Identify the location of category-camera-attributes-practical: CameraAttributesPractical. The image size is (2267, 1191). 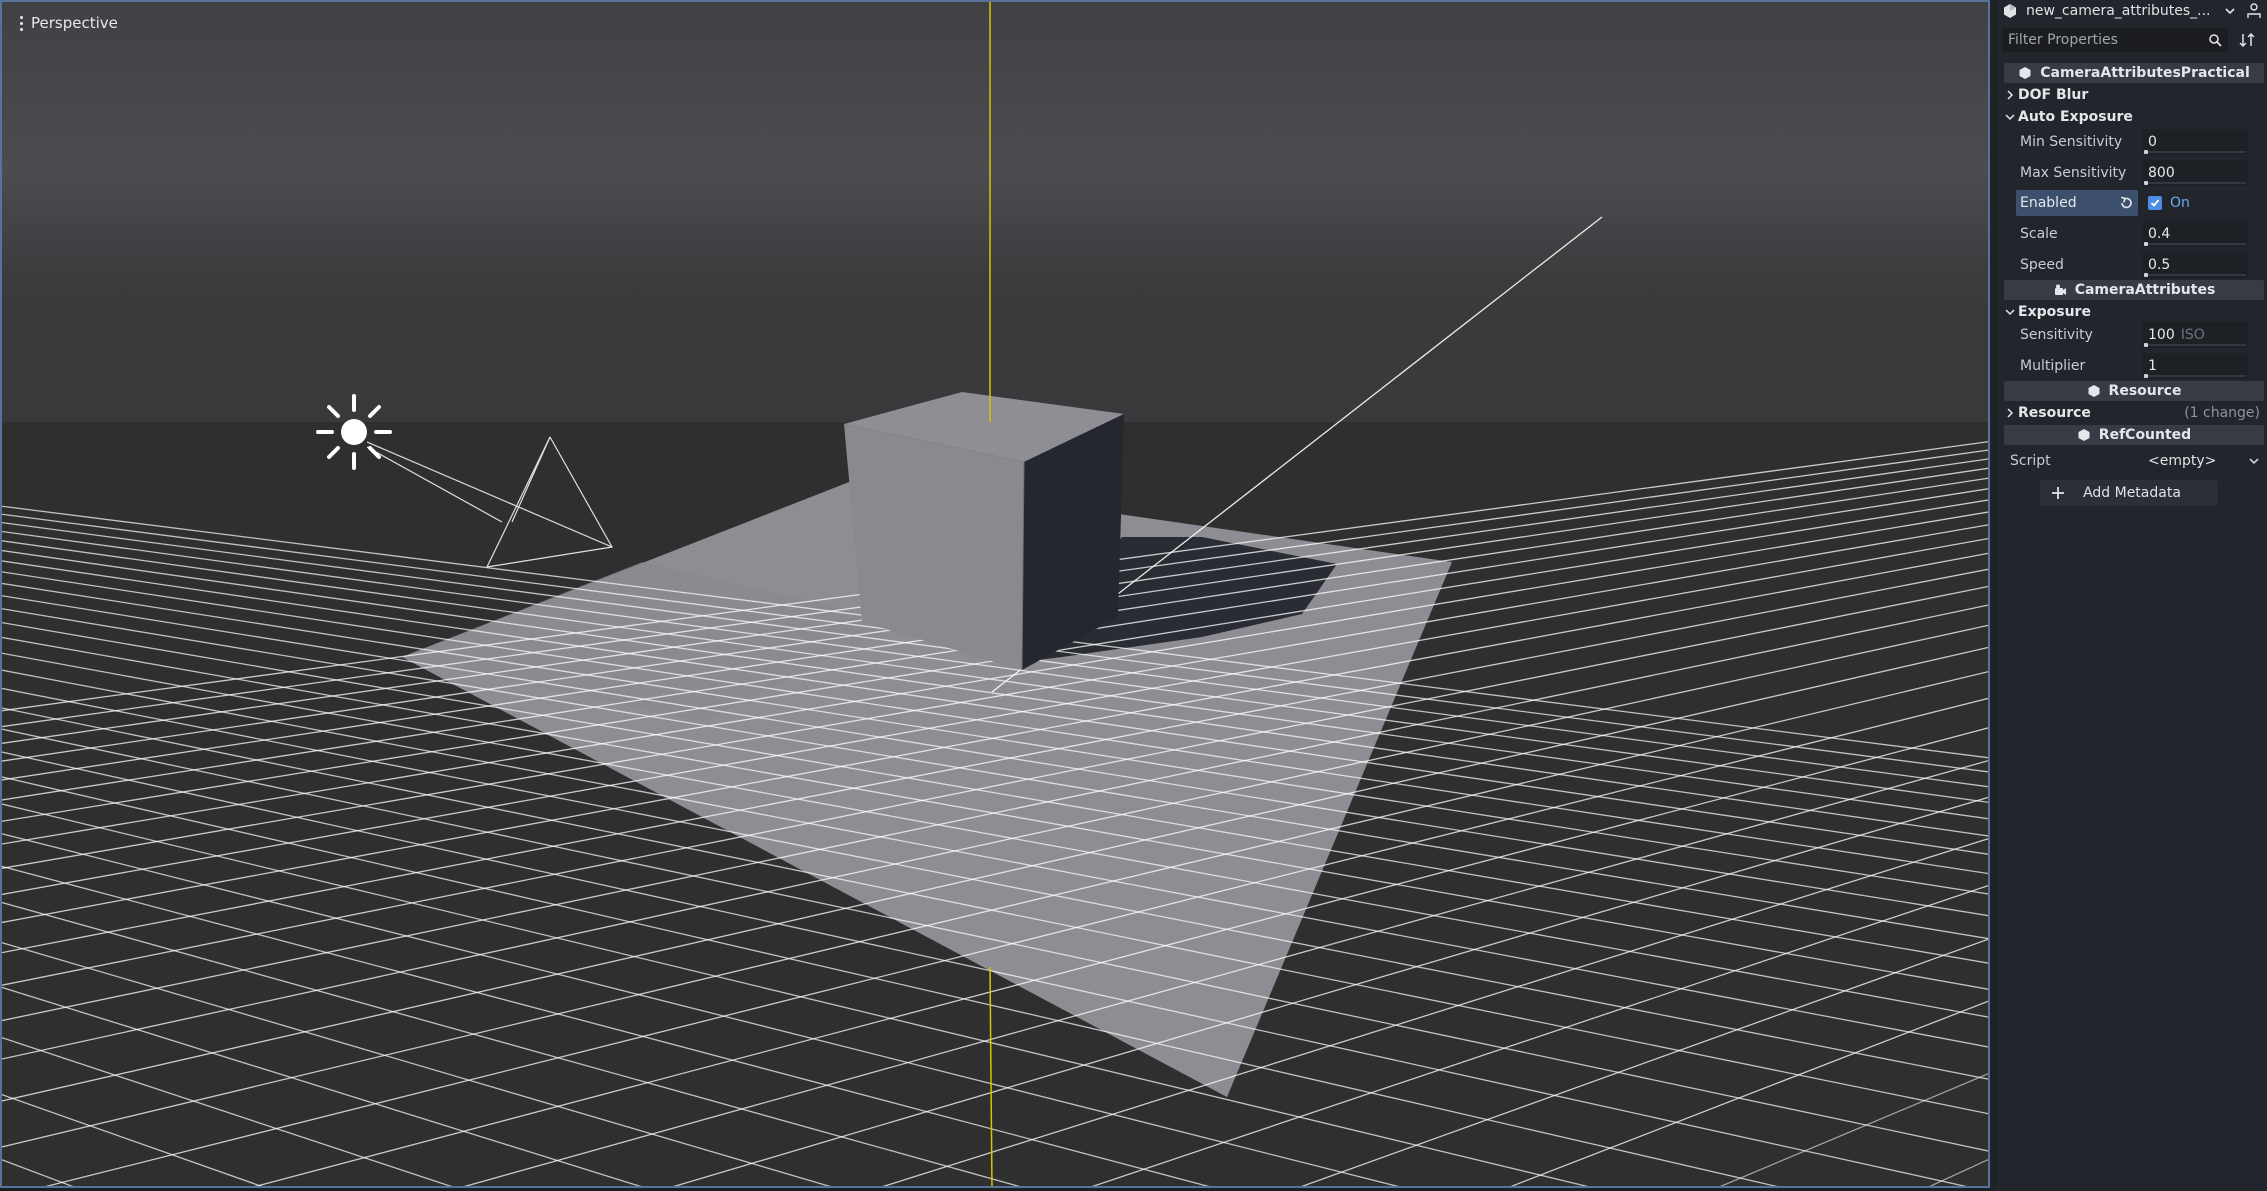
(2134, 73).